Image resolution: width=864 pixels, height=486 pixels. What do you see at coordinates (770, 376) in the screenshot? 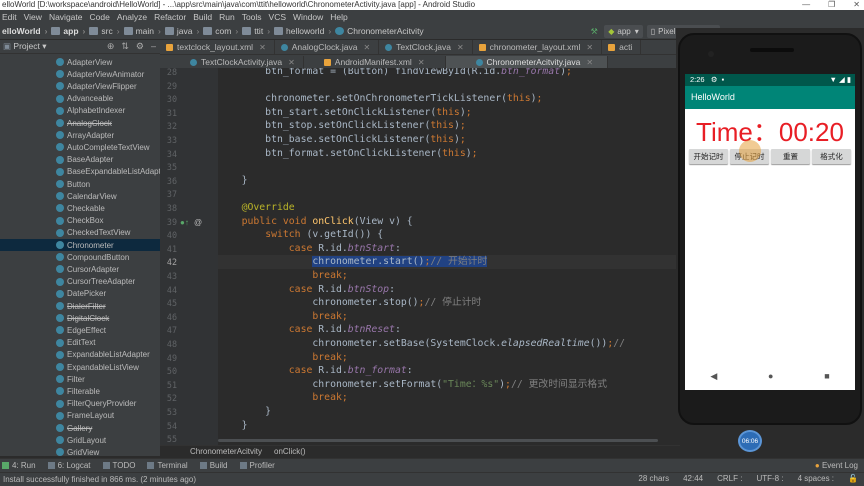
I see `home-icon: ●` at bounding box center [770, 376].